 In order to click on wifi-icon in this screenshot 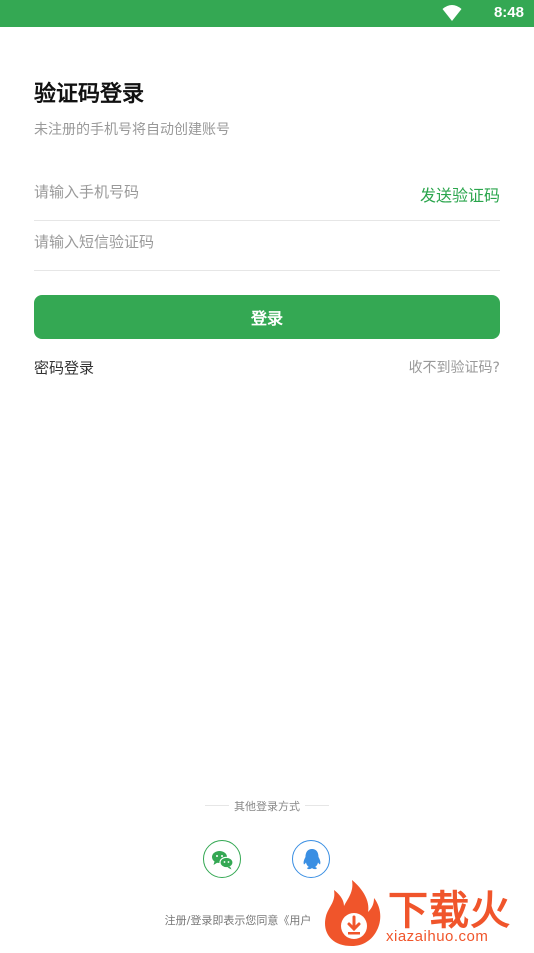, I will do `click(452, 13)`.